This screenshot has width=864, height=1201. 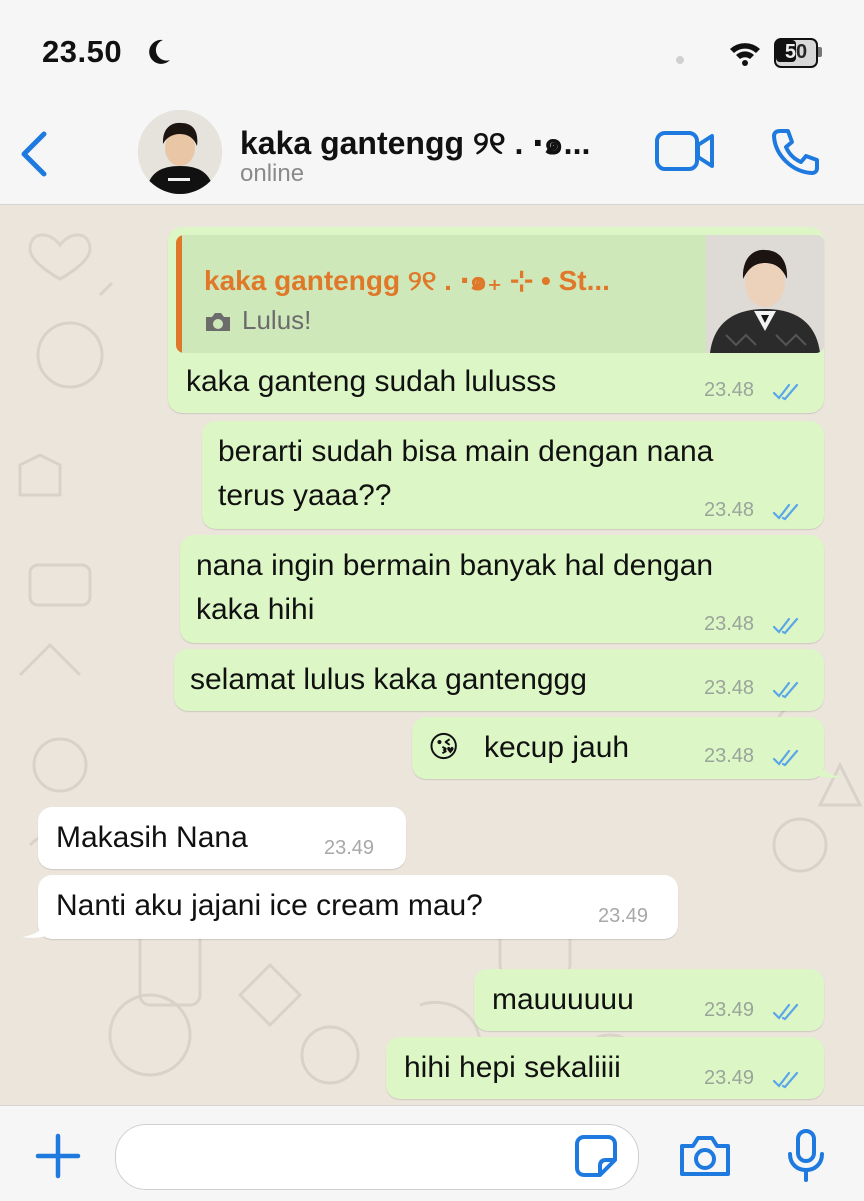 What do you see at coordinates (269, 905) in the screenshot?
I see `message-text: Nanti aku jajani ice cream mau?` at bounding box center [269, 905].